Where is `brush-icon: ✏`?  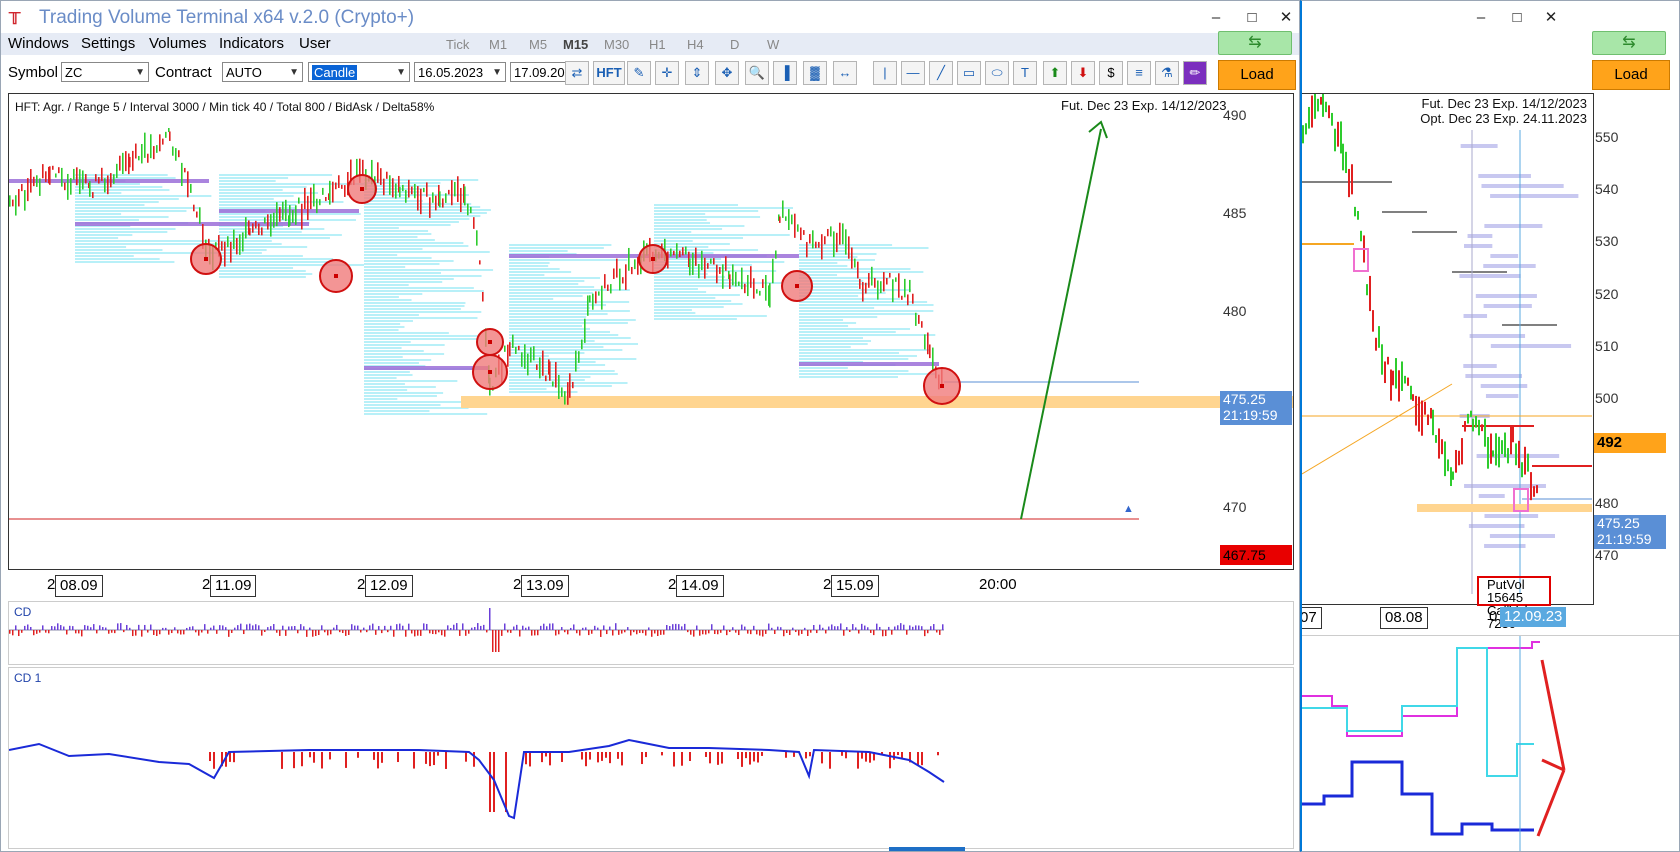
brush-icon: ✏ is located at coordinates (1195, 73).